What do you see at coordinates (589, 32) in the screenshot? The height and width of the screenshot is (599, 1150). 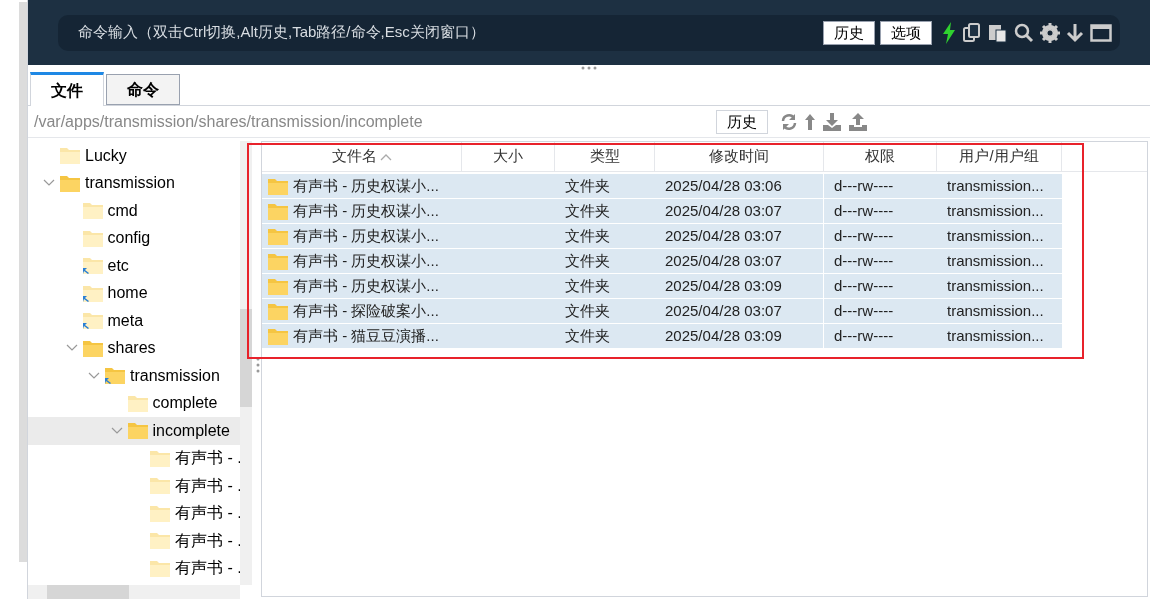 I see `command-input: 命令输入（双击Ctrl切换,Alt历史,Tab路径/命令,Esc关闭窗口） 历史 选项` at bounding box center [589, 32].